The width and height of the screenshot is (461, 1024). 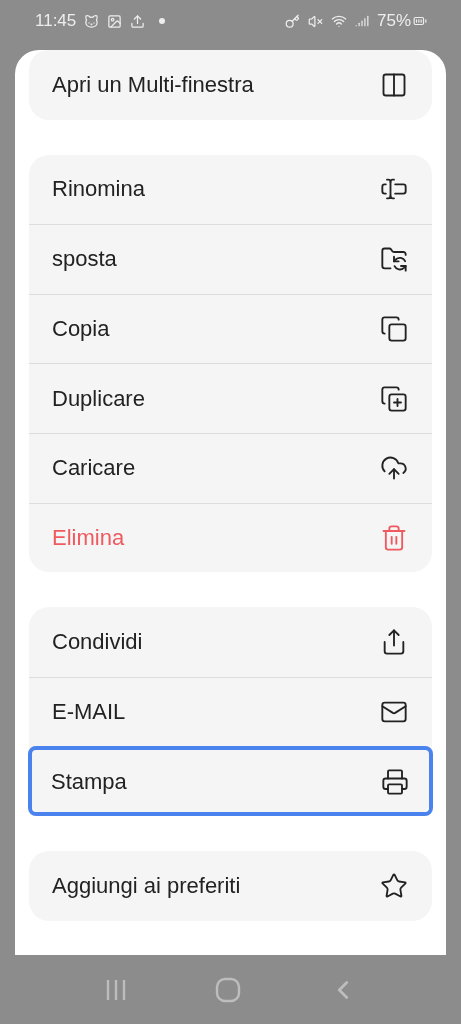 I want to click on signal-icon, so click(x=361, y=21).